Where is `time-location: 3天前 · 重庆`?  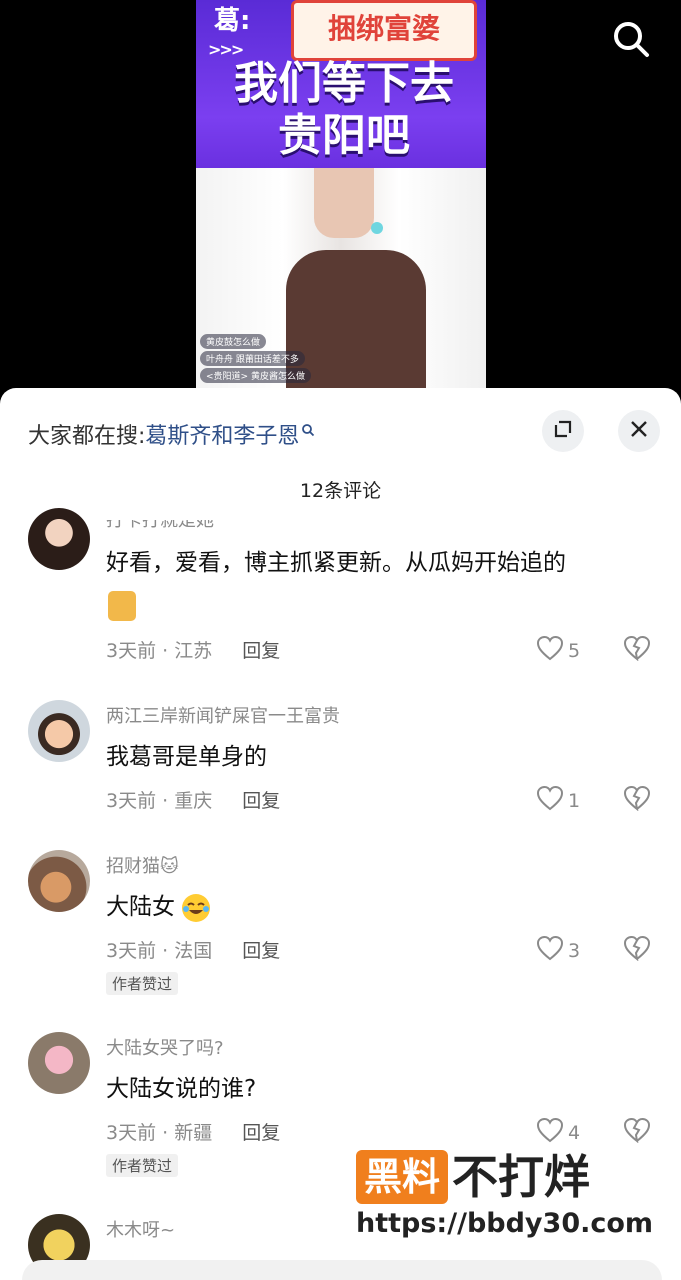 time-location: 3天前 · 重庆 is located at coordinates (159, 801).